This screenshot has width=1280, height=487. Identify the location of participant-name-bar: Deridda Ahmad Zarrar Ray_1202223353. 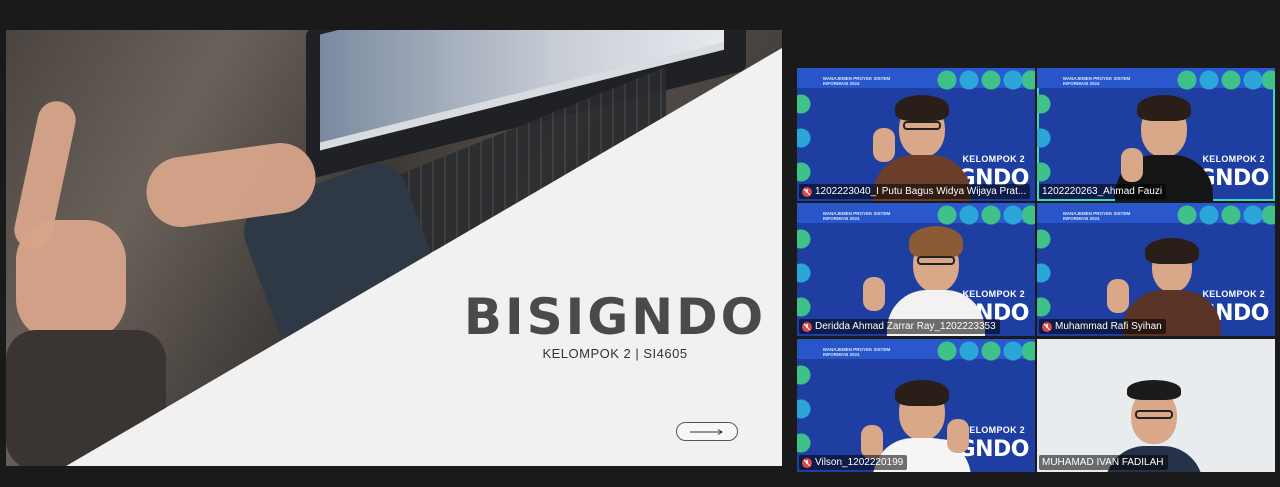
(899, 326).